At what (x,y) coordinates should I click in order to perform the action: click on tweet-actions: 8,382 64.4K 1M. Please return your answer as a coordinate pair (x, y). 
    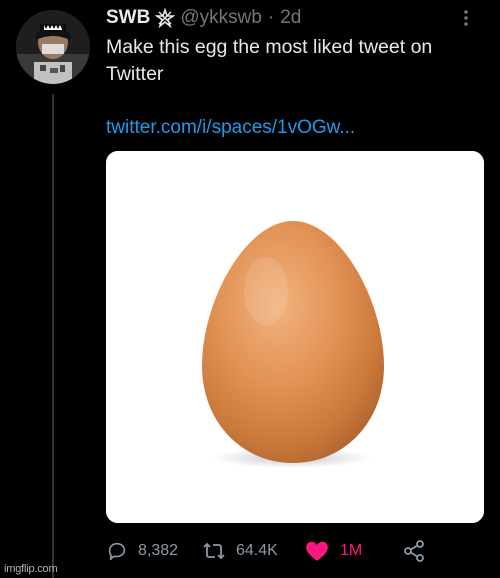
    Looking at the image, I should click on (271, 551).